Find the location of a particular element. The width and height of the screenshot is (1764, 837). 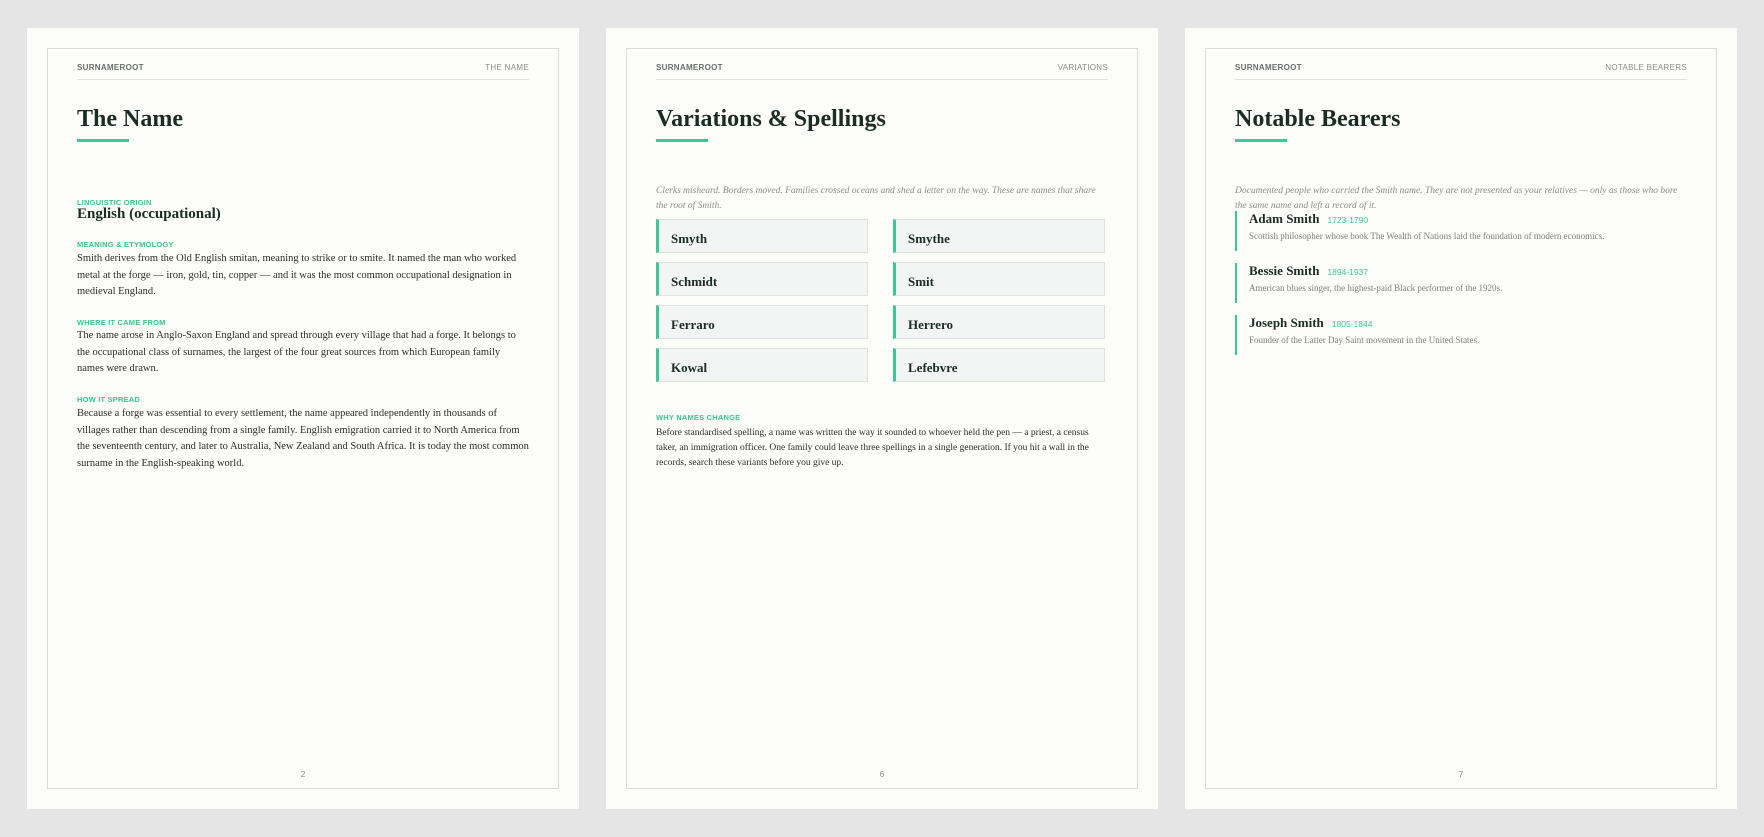

variant-card: Schmidt is located at coordinates (762, 279).